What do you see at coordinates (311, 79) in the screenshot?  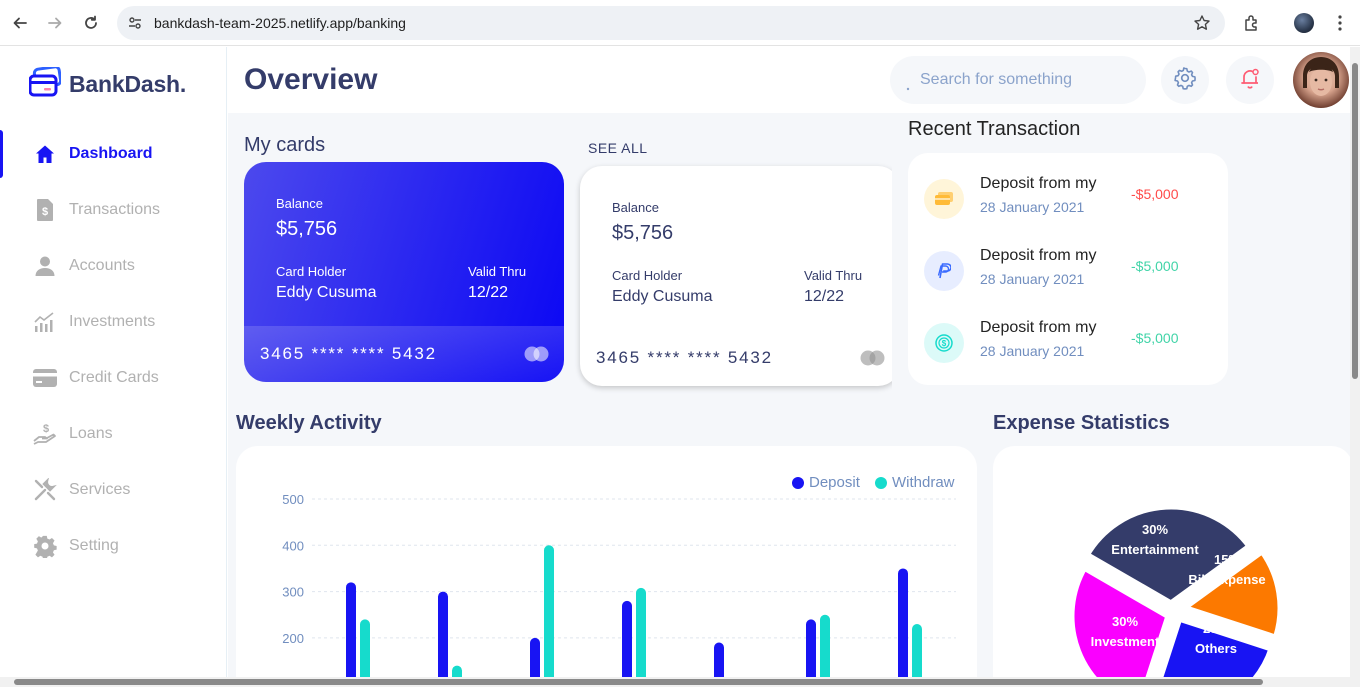 I see `page-title: Overview` at bounding box center [311, 79].